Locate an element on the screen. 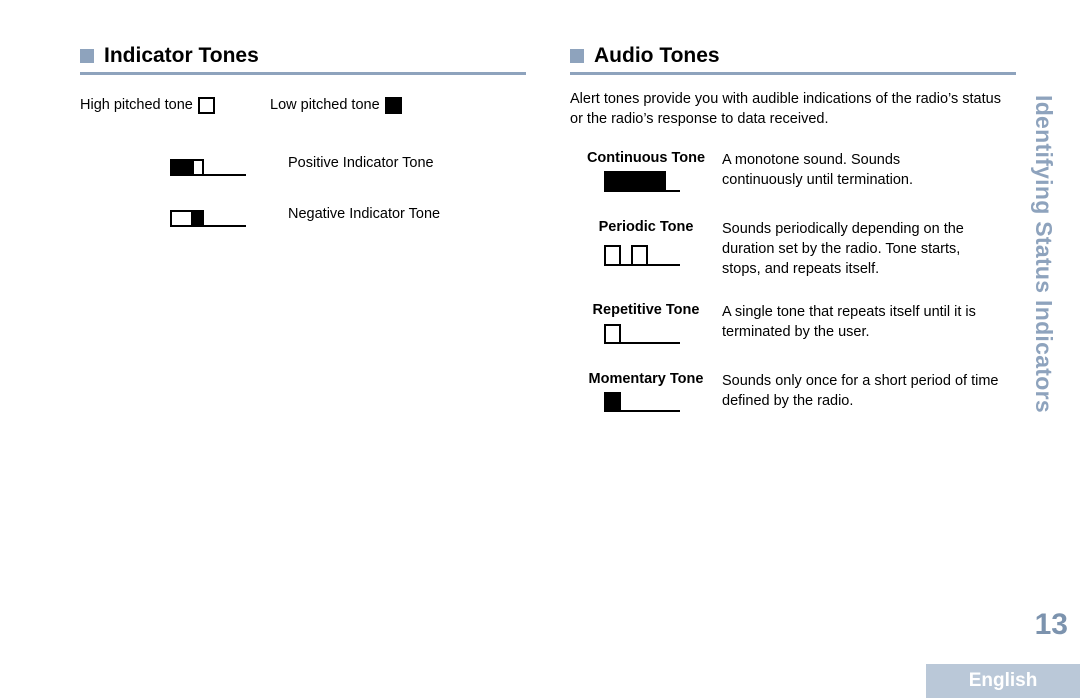 The width and height of the screenshot is (1080, 698). continuous-tone-diagram-icon is located at coordinates (642, 182).